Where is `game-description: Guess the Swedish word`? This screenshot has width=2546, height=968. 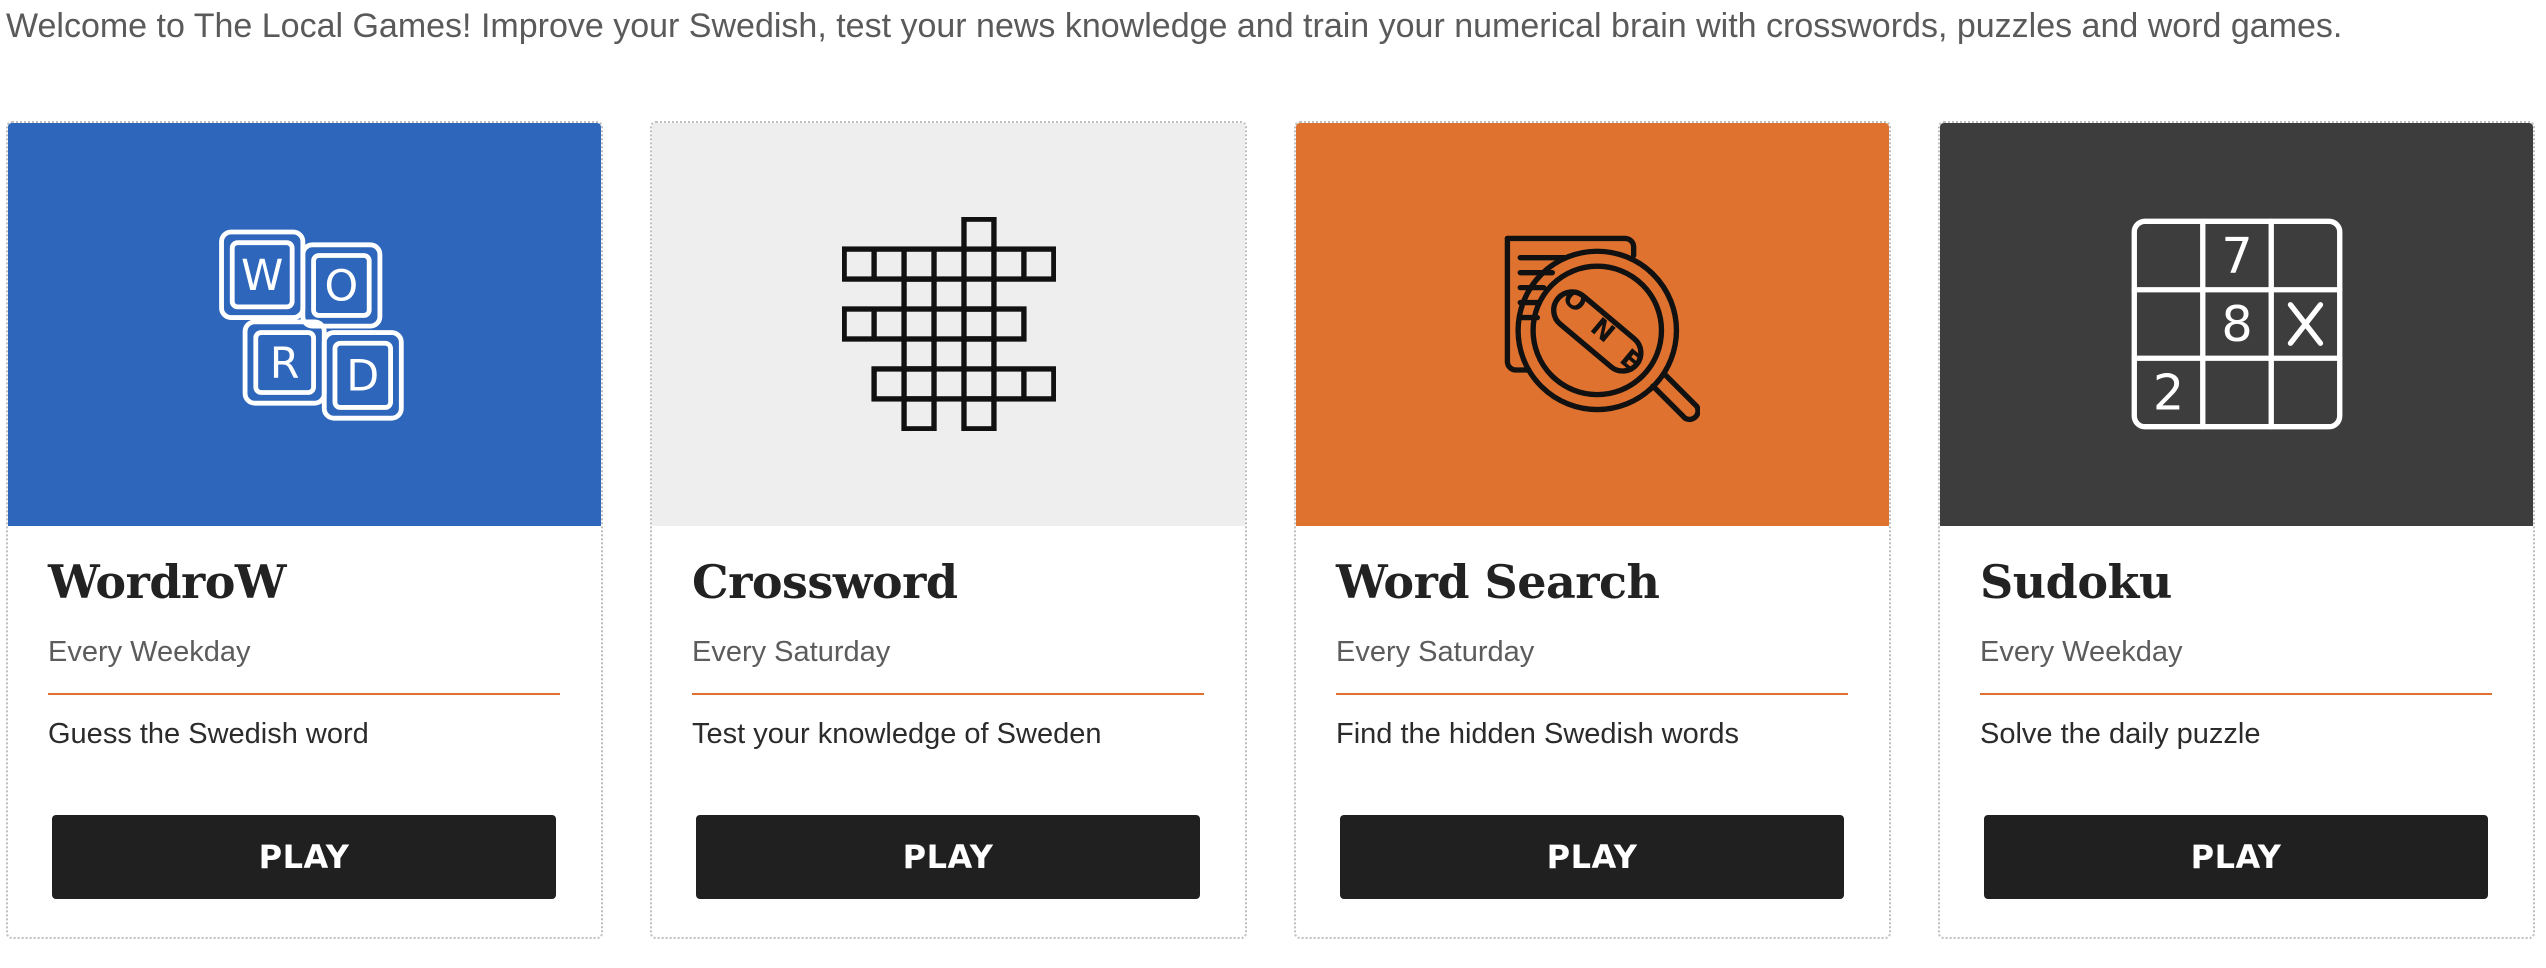
game-description: Guess the Swedish word is located at coordinates (208, 734).